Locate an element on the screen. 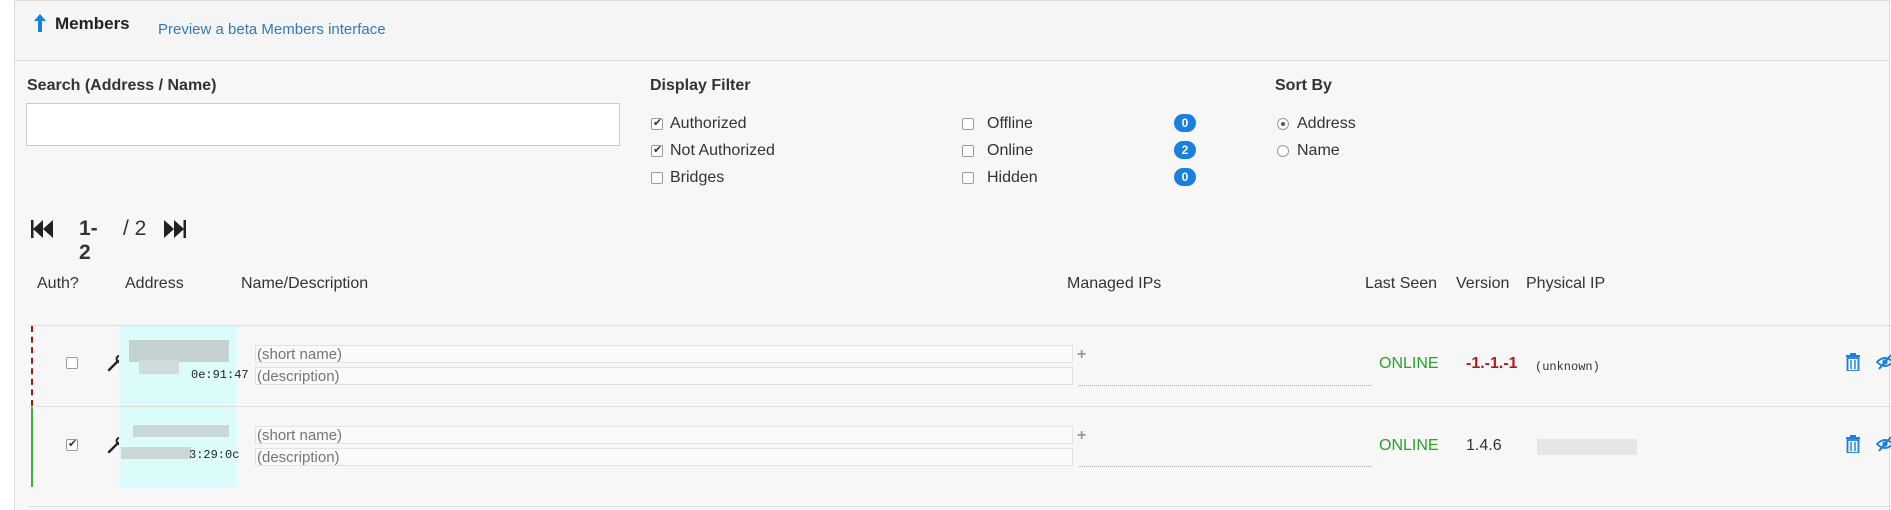  panel-header: Members Preview a beta Members interface is located at coordinates (952, 31).